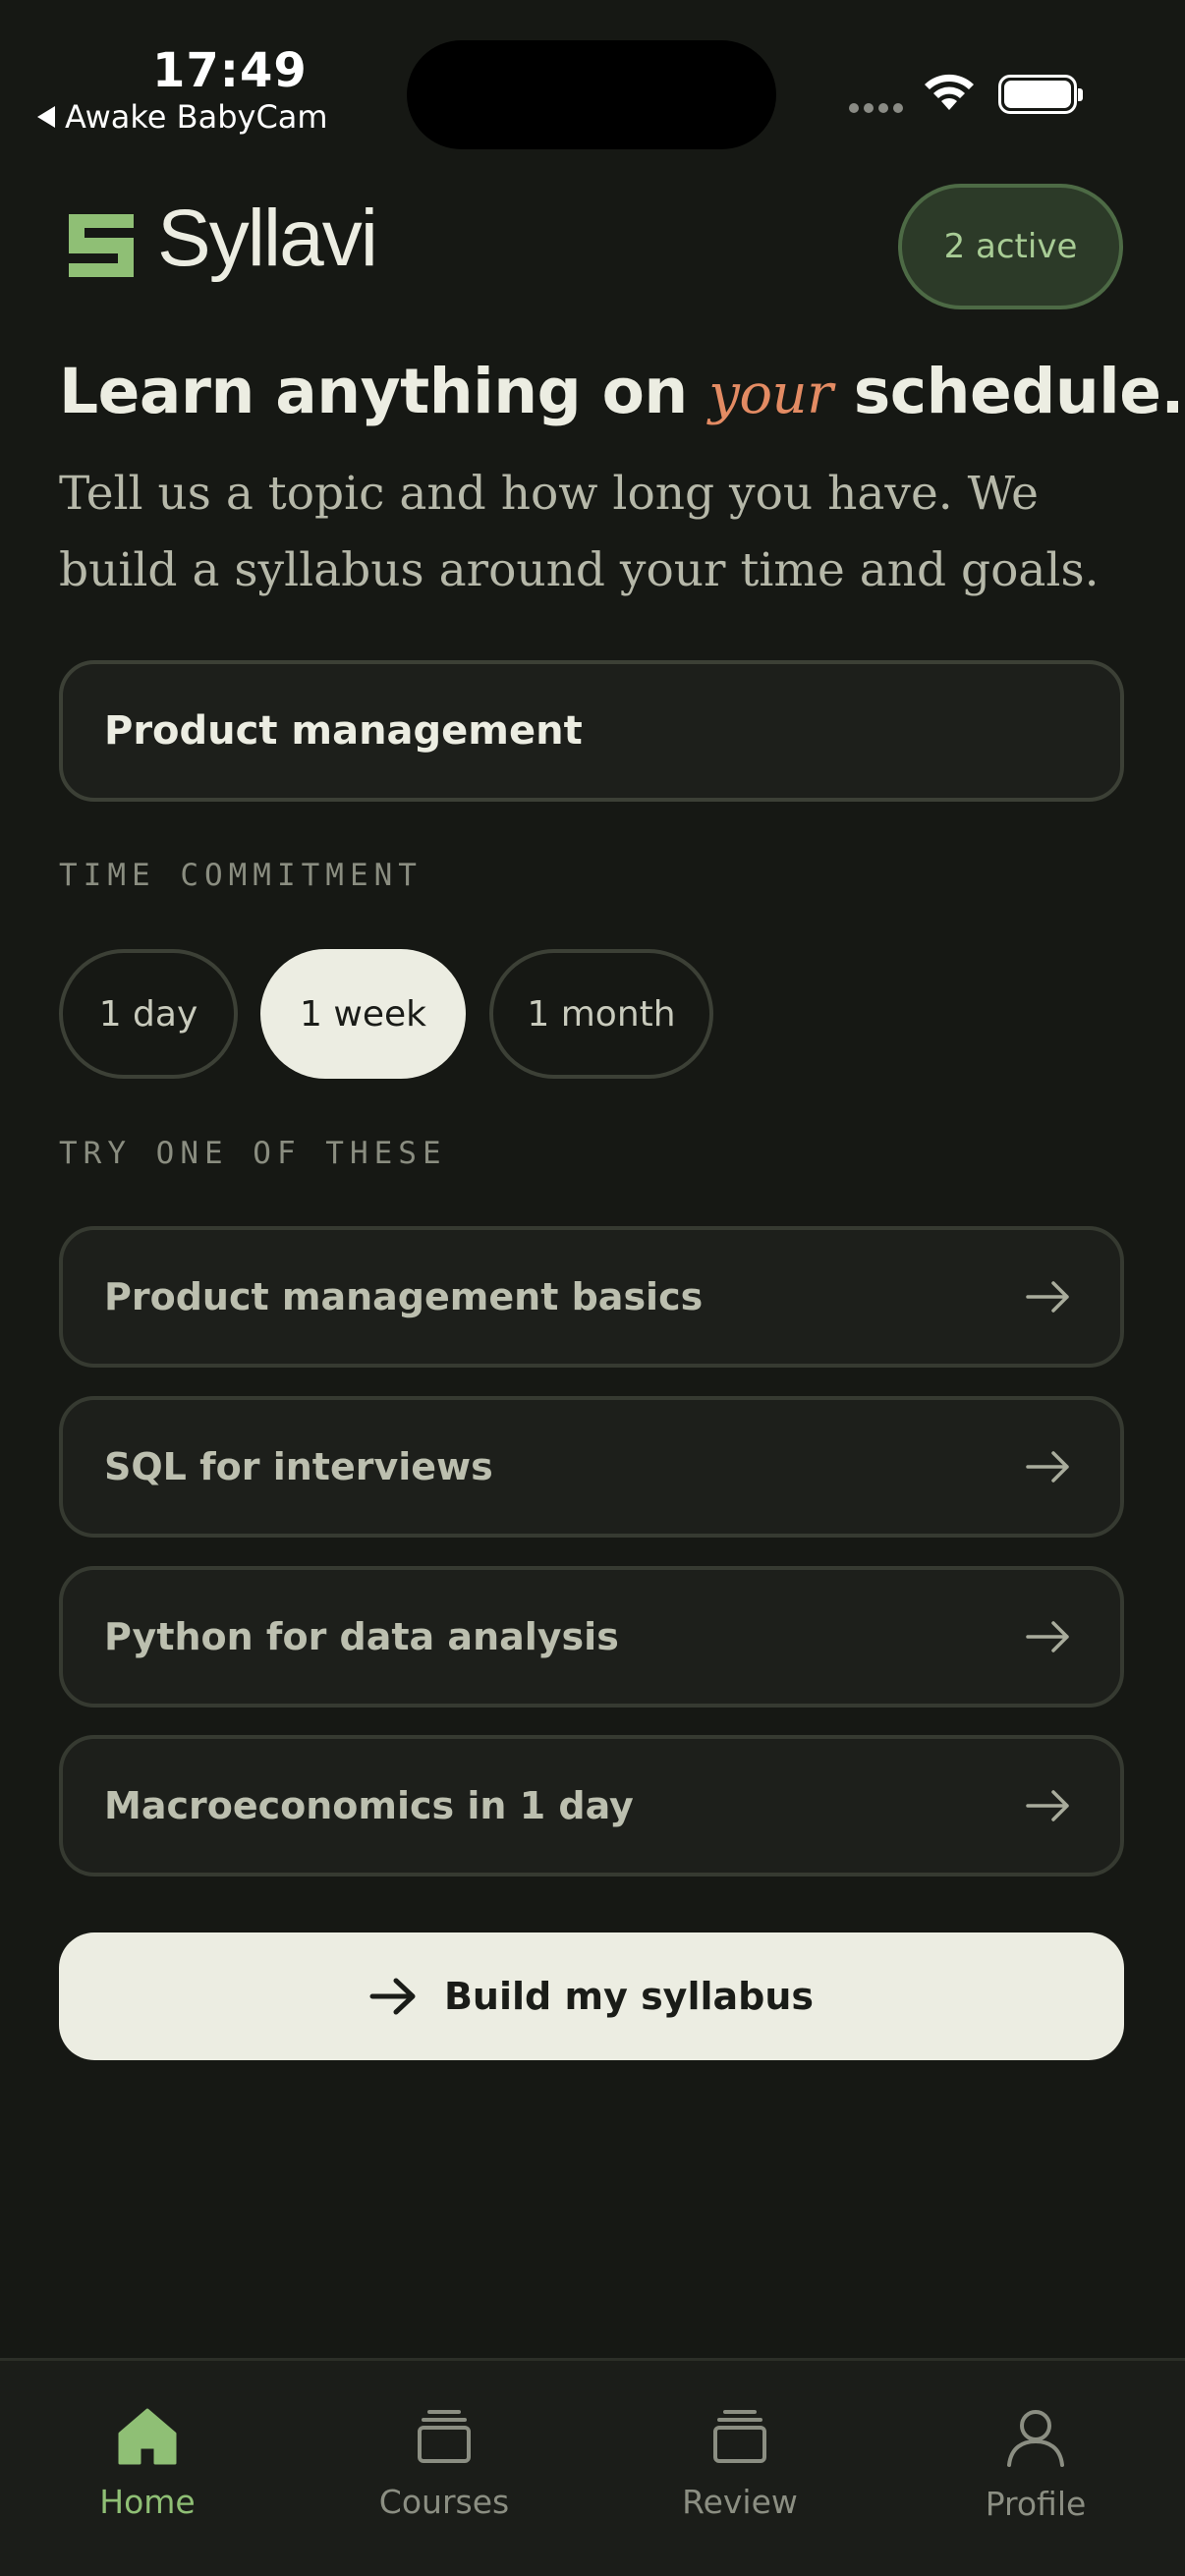 This screenshot has height=2576, width=1185. Describe the element at coordinates (740, 2464) in the screenshot. I see `tab-review: Review` at that location.